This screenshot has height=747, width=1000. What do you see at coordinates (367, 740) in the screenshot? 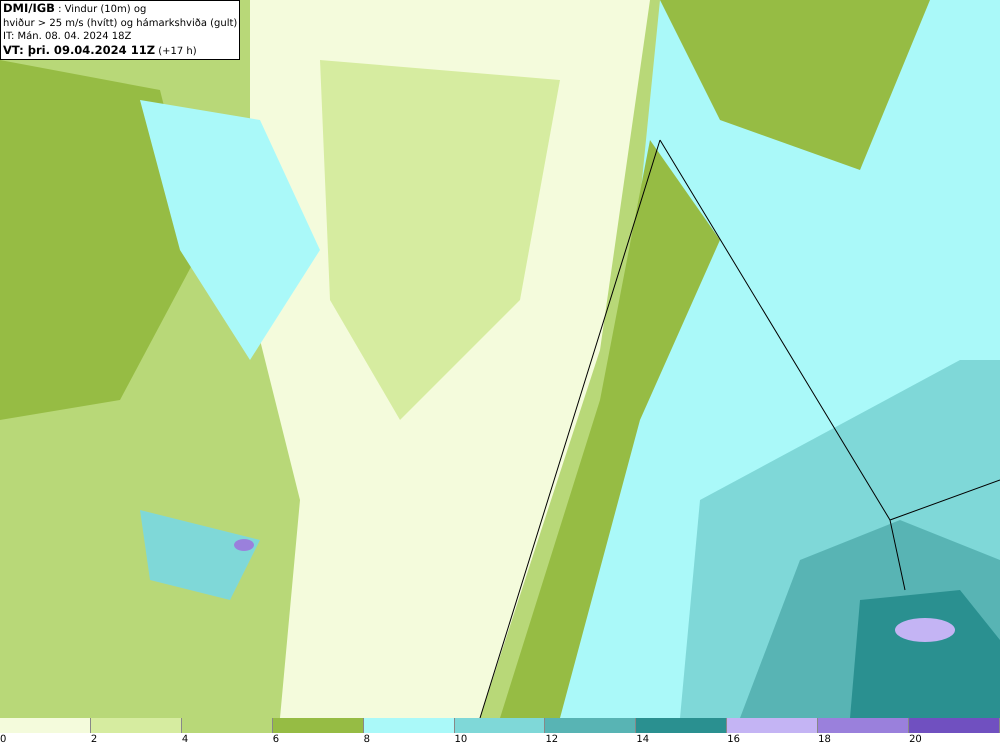
I see `scale-label: 8` at bounding box center [367, 740].